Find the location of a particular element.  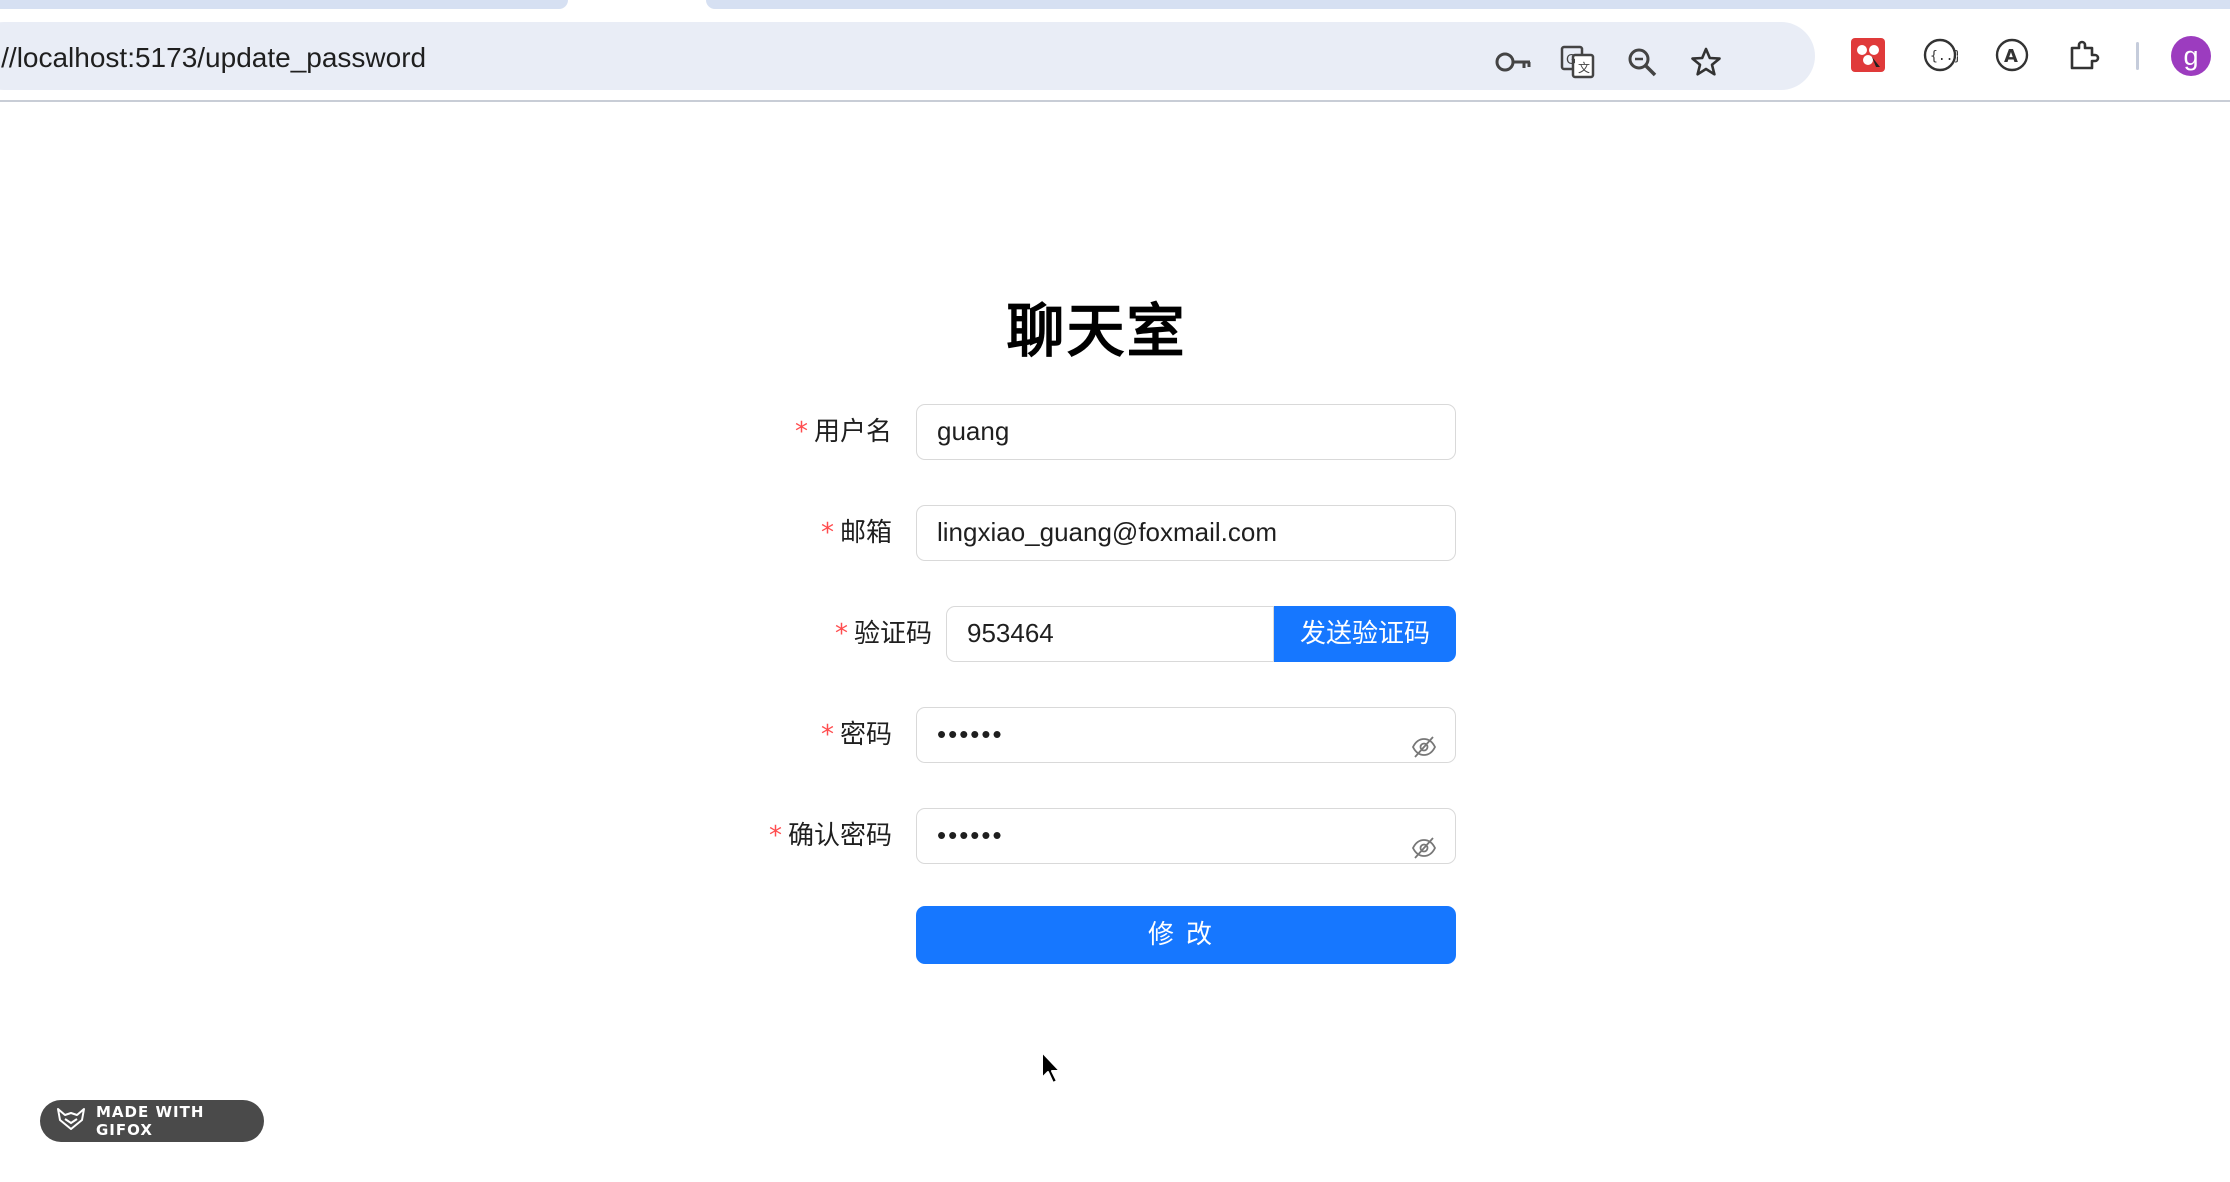

confirm-password-value: •••••• is located at coordinates (970, 835).